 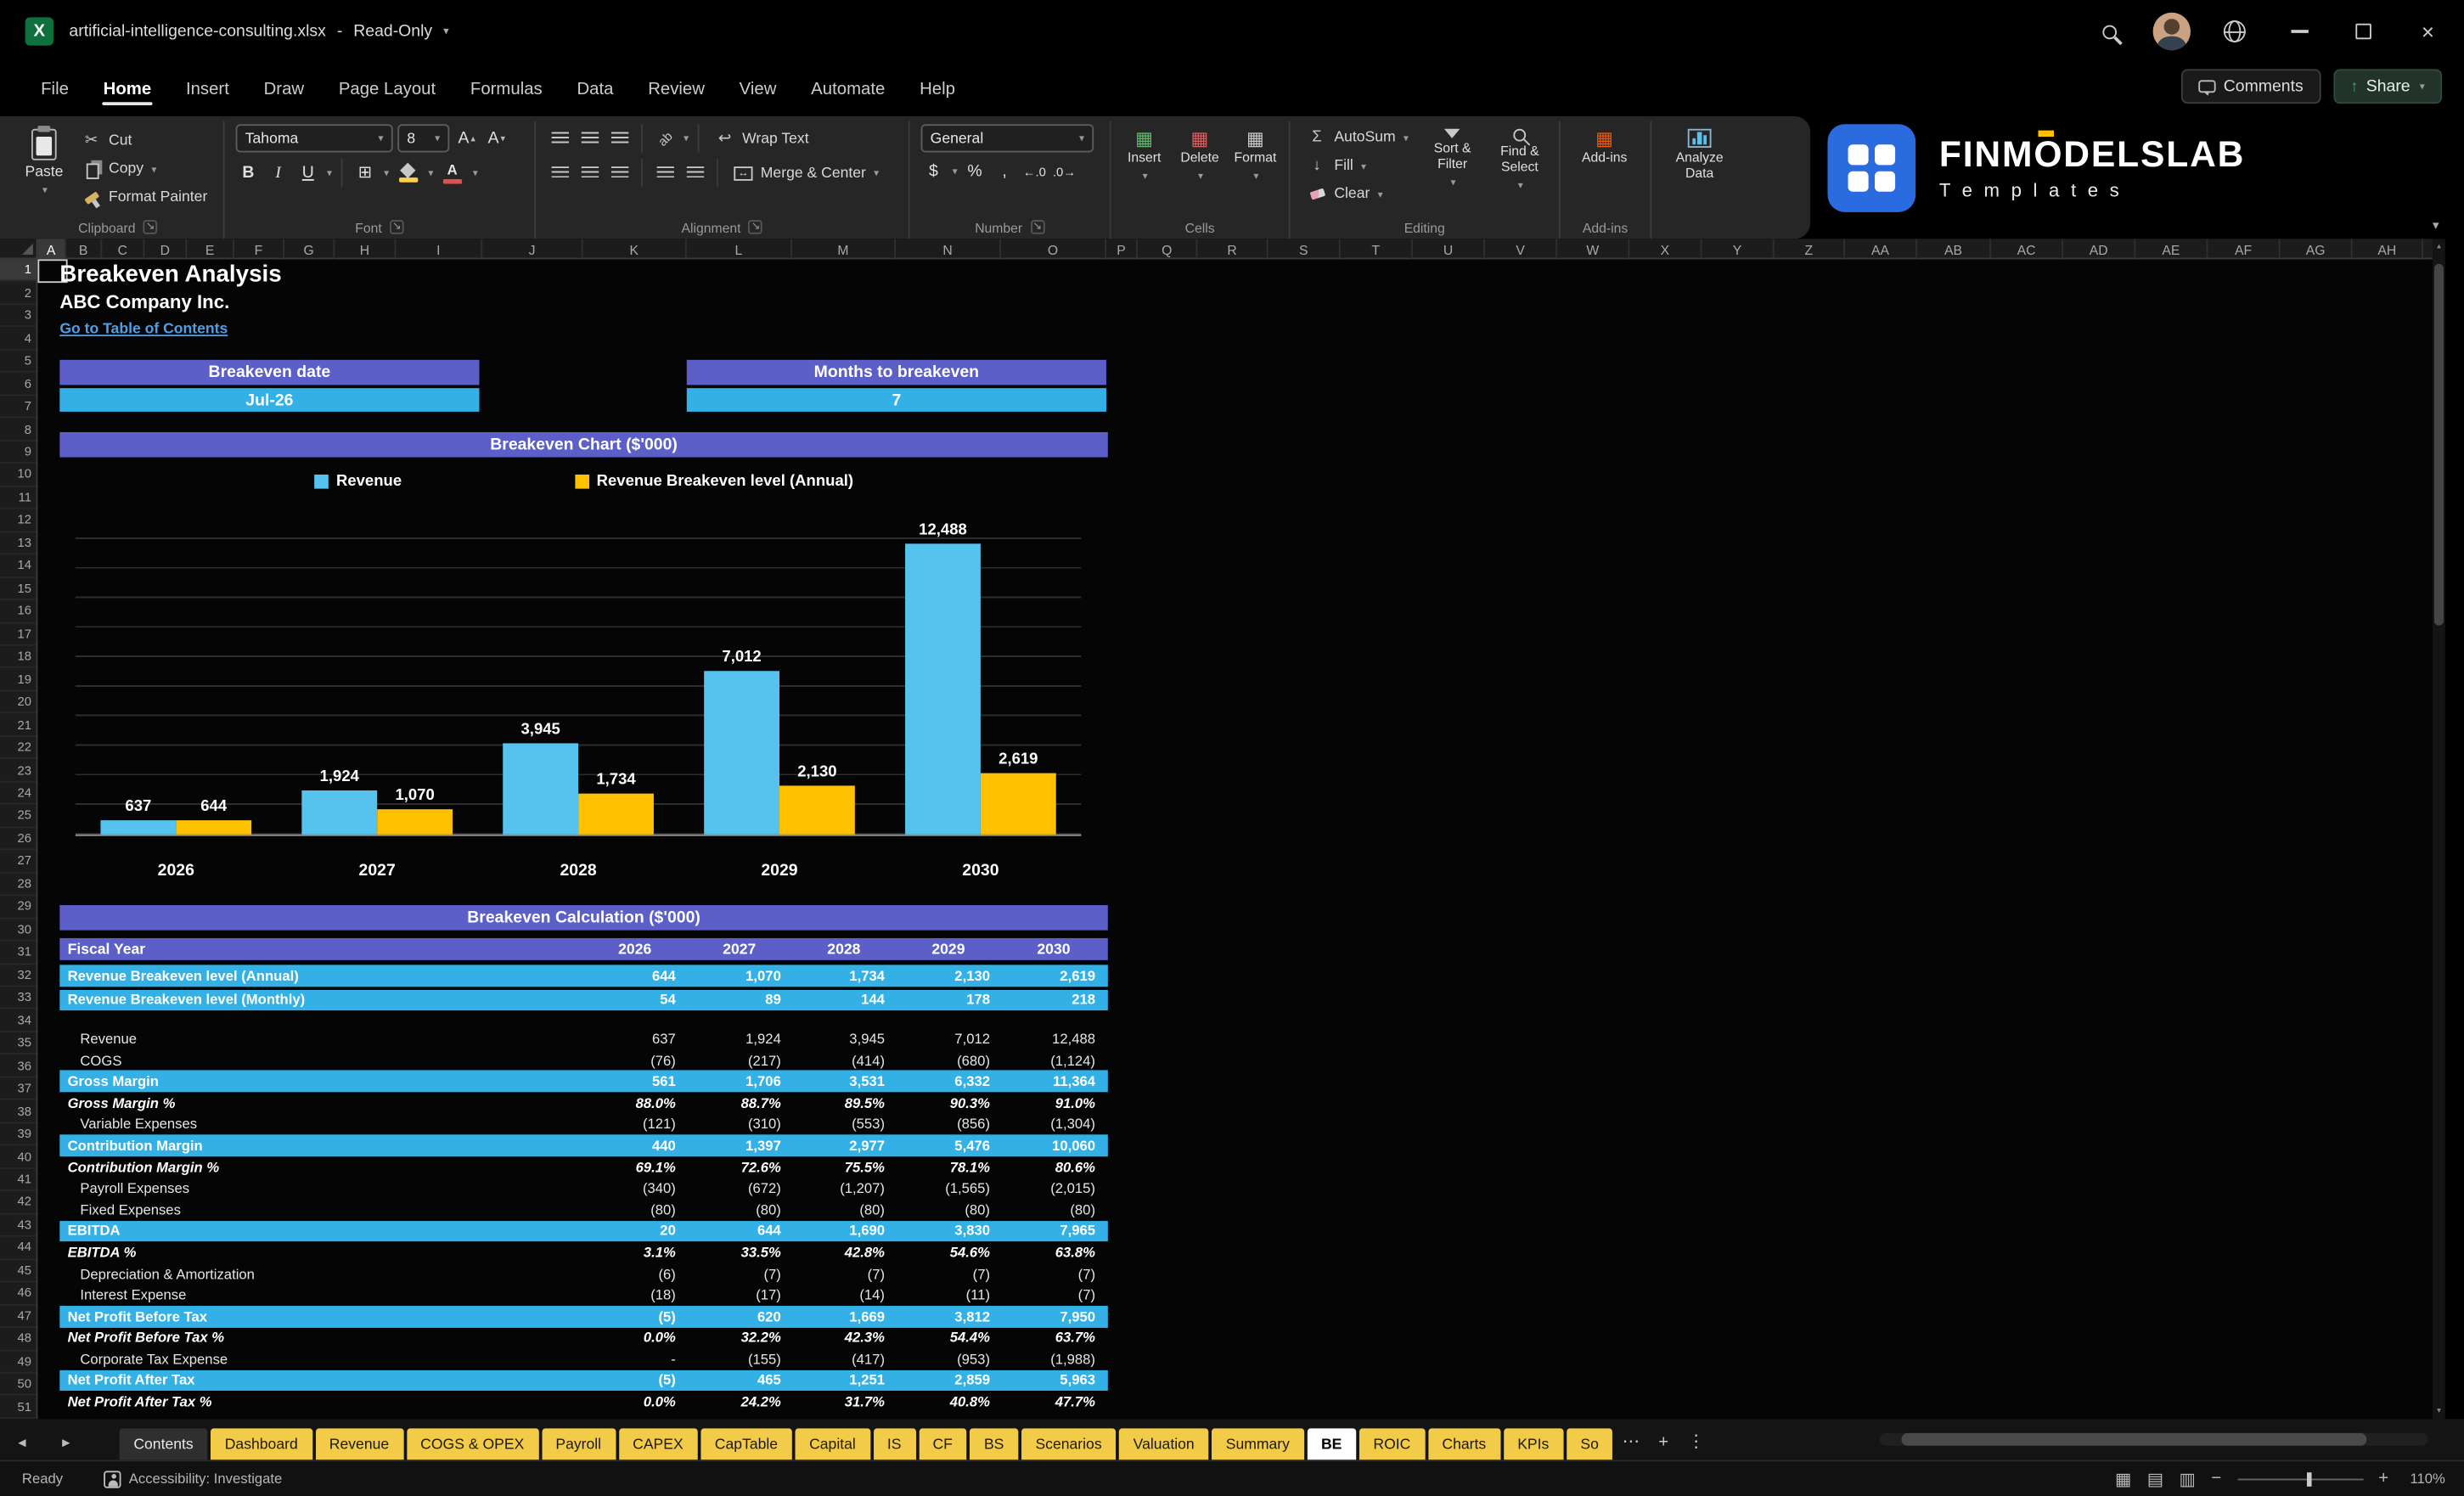 I want to click on row-header-26: 26, so click(x=18, y=839).